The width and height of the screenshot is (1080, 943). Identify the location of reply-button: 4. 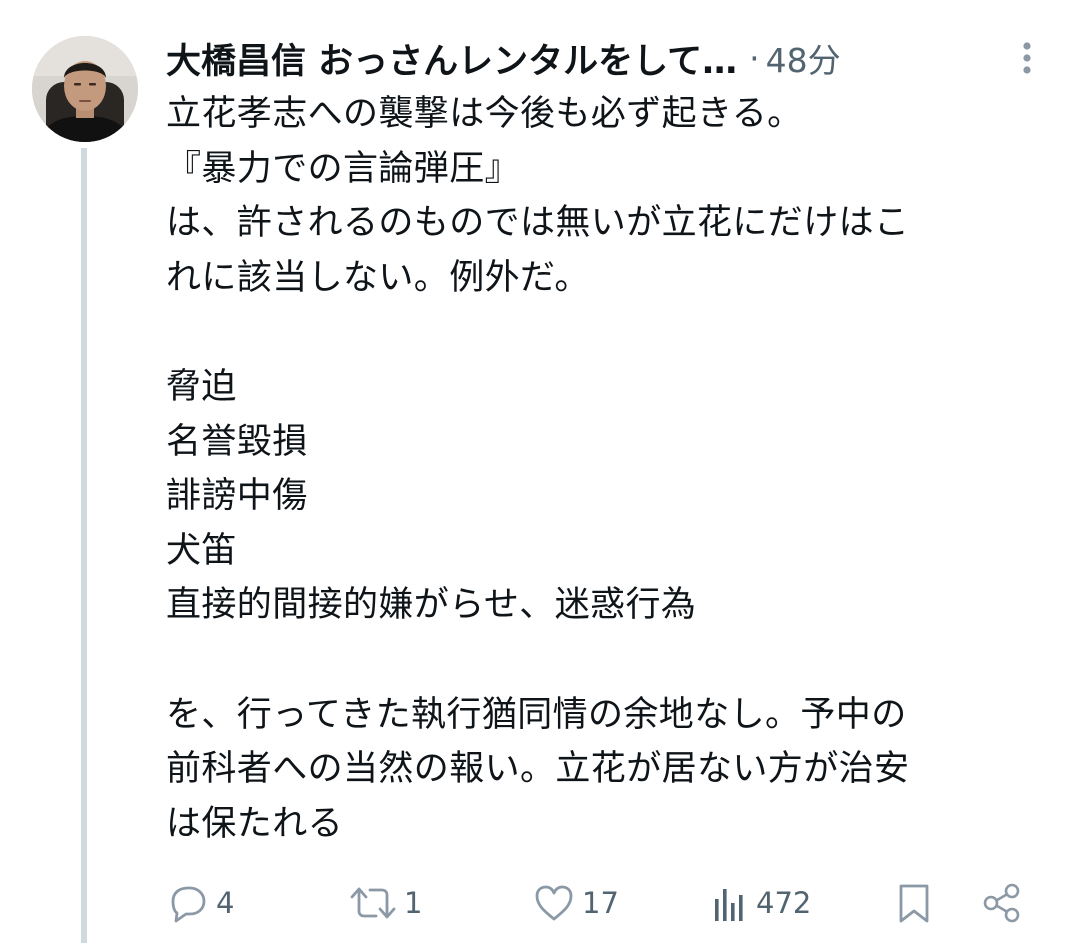
(200, 903).